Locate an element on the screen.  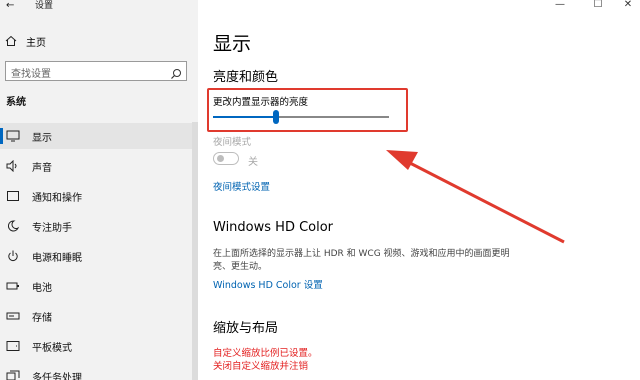
speaker-icon is located at coordinates (13, 166).